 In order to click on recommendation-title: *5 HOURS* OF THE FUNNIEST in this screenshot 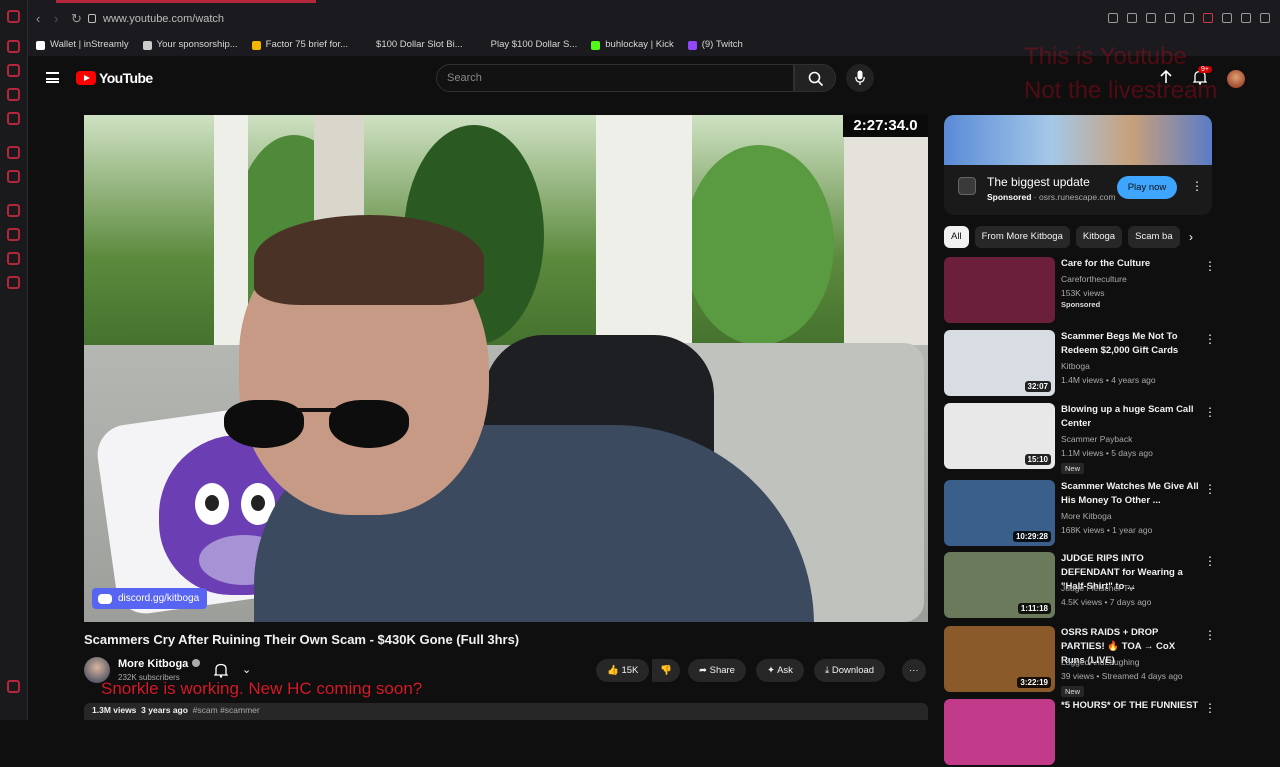, I will do `click(1131, 706)`.